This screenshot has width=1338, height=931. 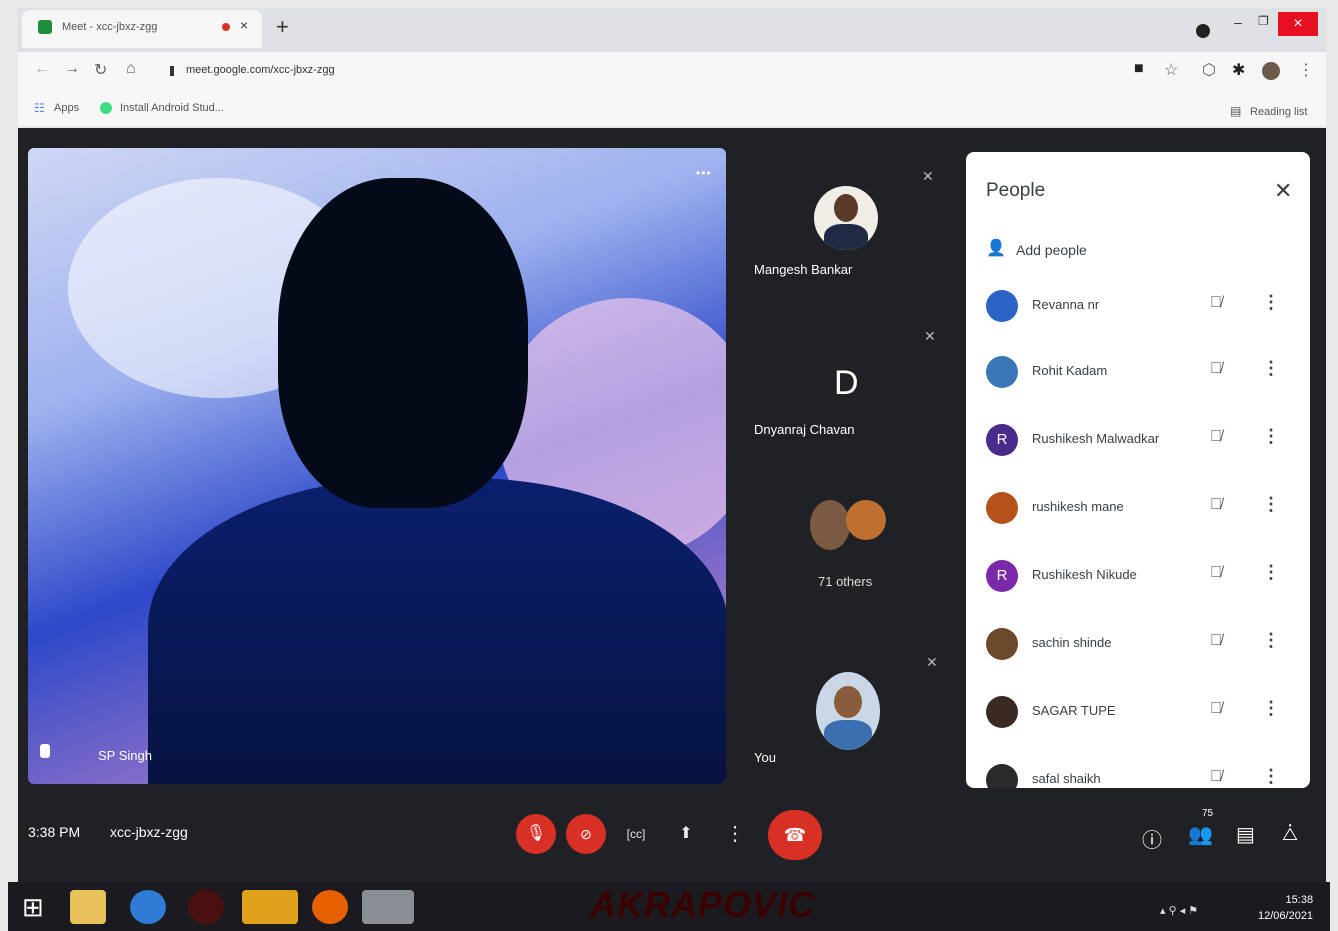 What do you see at coordinates (131, 69) in the screenshot?
I see `home-icon: ⌂` at bounding box center [131, 69].